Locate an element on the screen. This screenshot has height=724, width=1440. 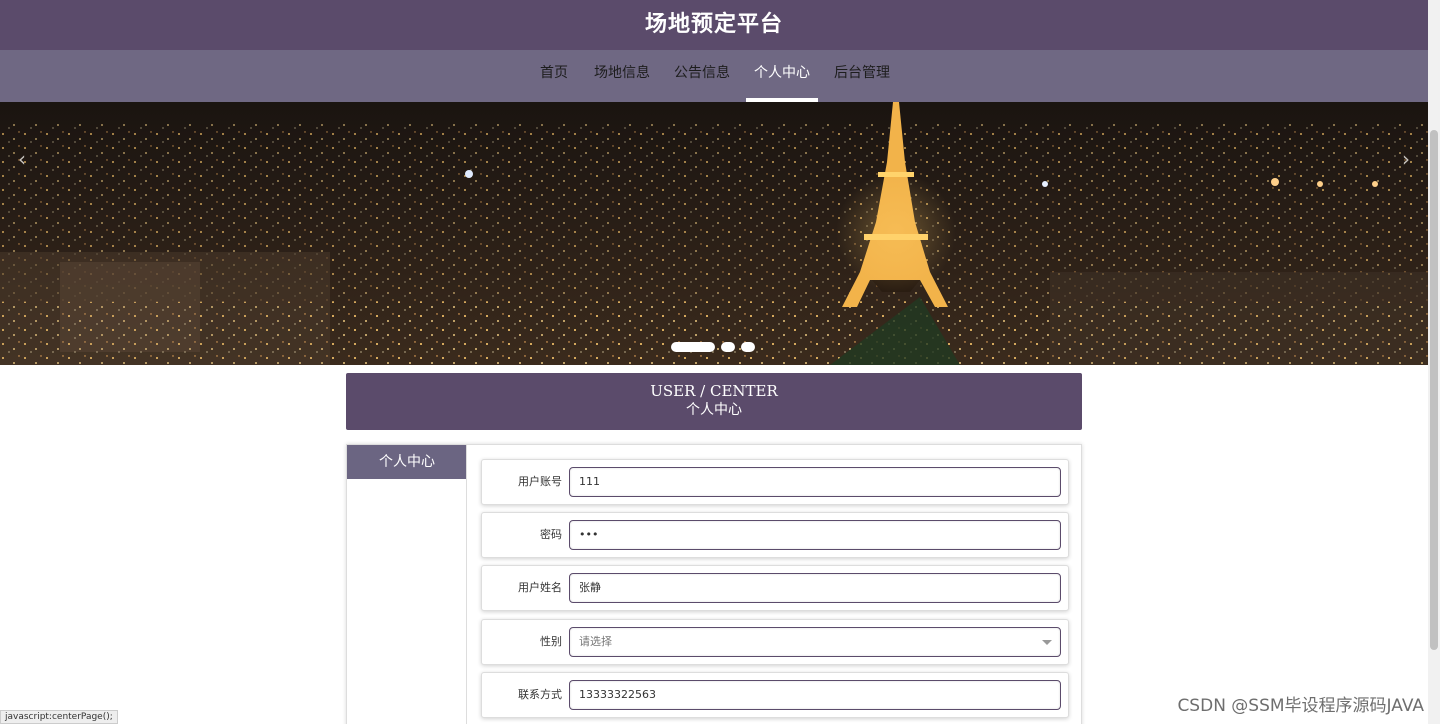
account-input: 111 is located at coordinates (815, 482).